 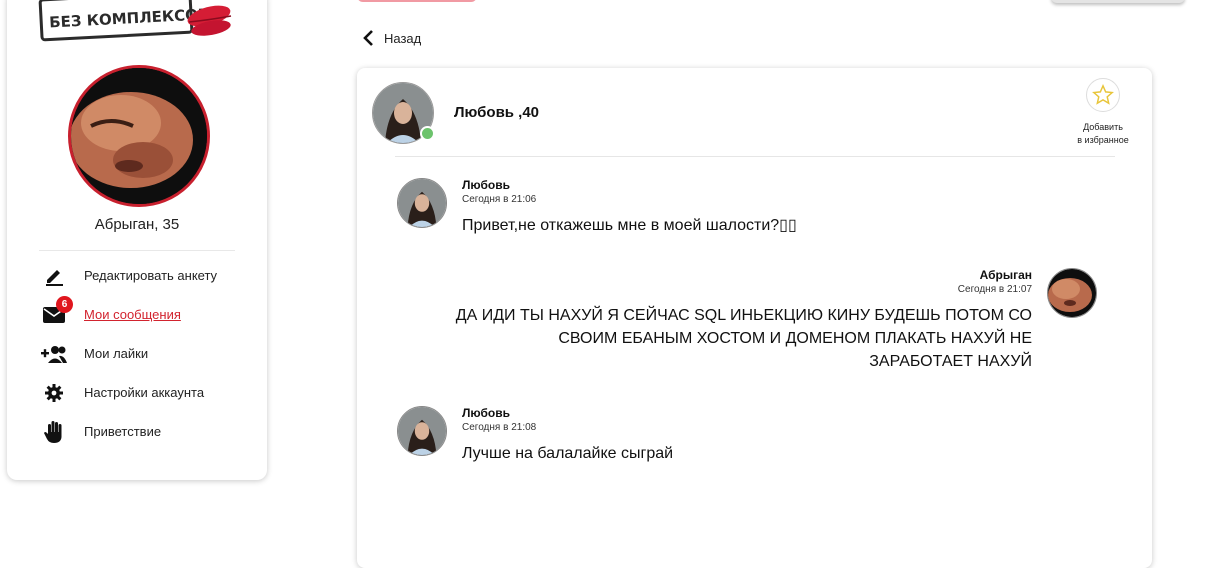 What do you see at coordinates (54, 393) in the screenshot?
I see `gear-icon` at bounding box center [54, 393].